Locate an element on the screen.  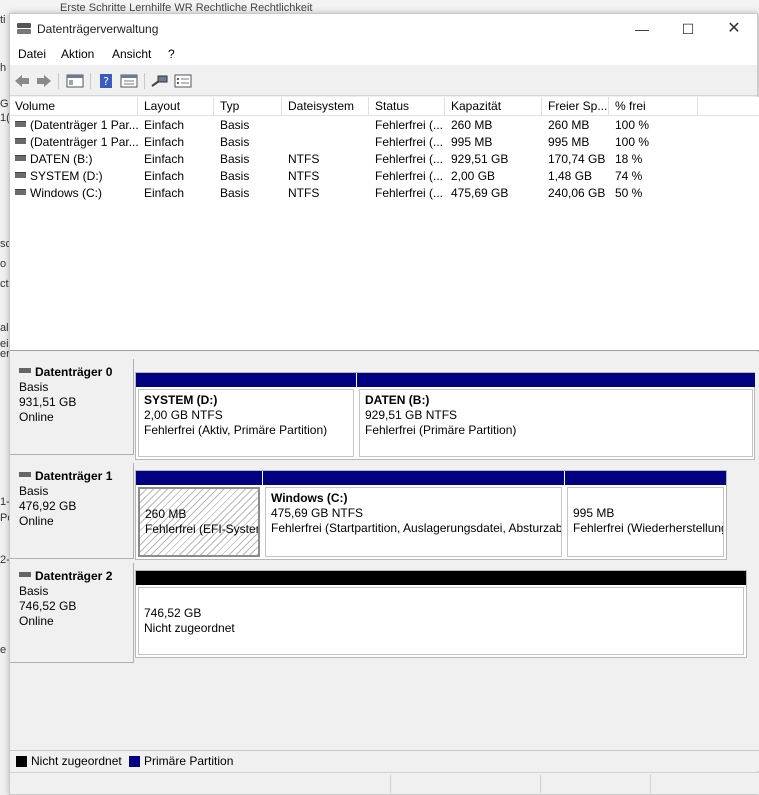
column-header-status: Status is located at coordinates (407, 106).